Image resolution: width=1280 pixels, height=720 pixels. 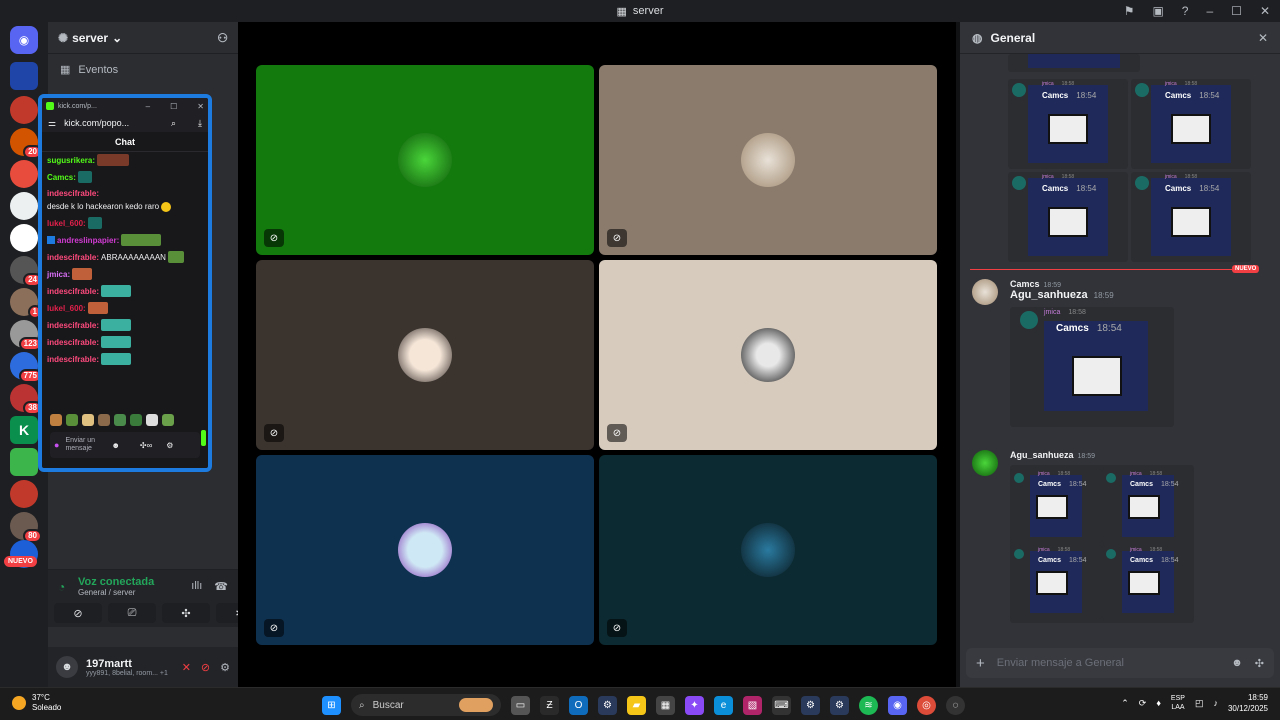 What do you see at coordinates (26, 271) in the screenshot?
I see `server-icon-6: 24` at bounding box center [26, 271].